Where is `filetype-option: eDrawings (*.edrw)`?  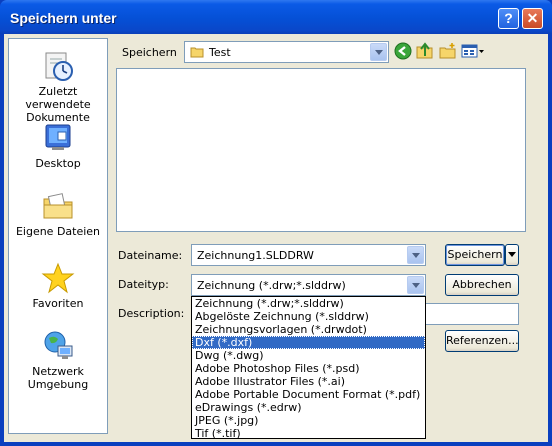 filetype-option: eDrawings (*.edrw) is located at coordinates (308, 407).